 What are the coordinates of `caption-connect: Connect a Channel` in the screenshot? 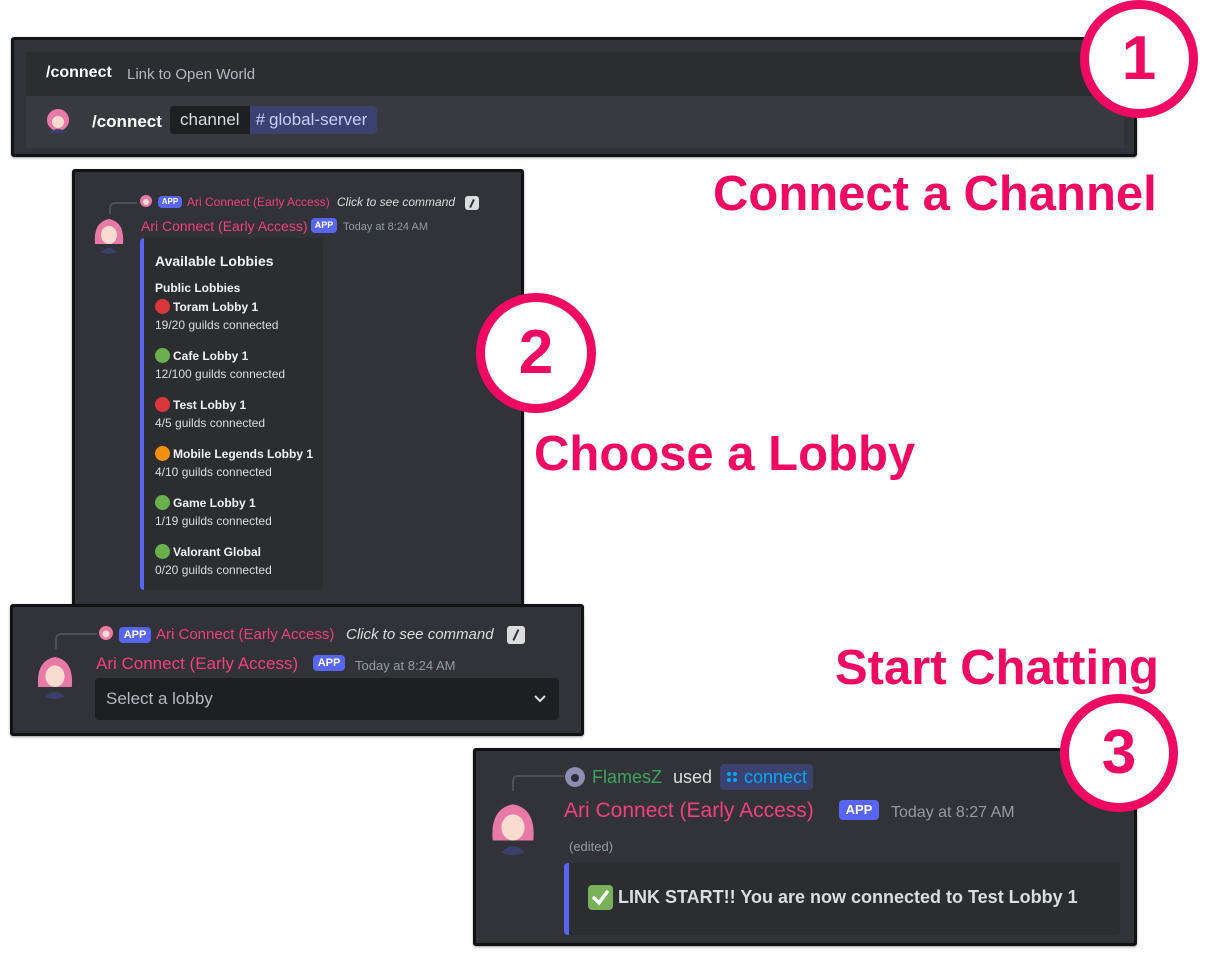 It's located at (935, 194).